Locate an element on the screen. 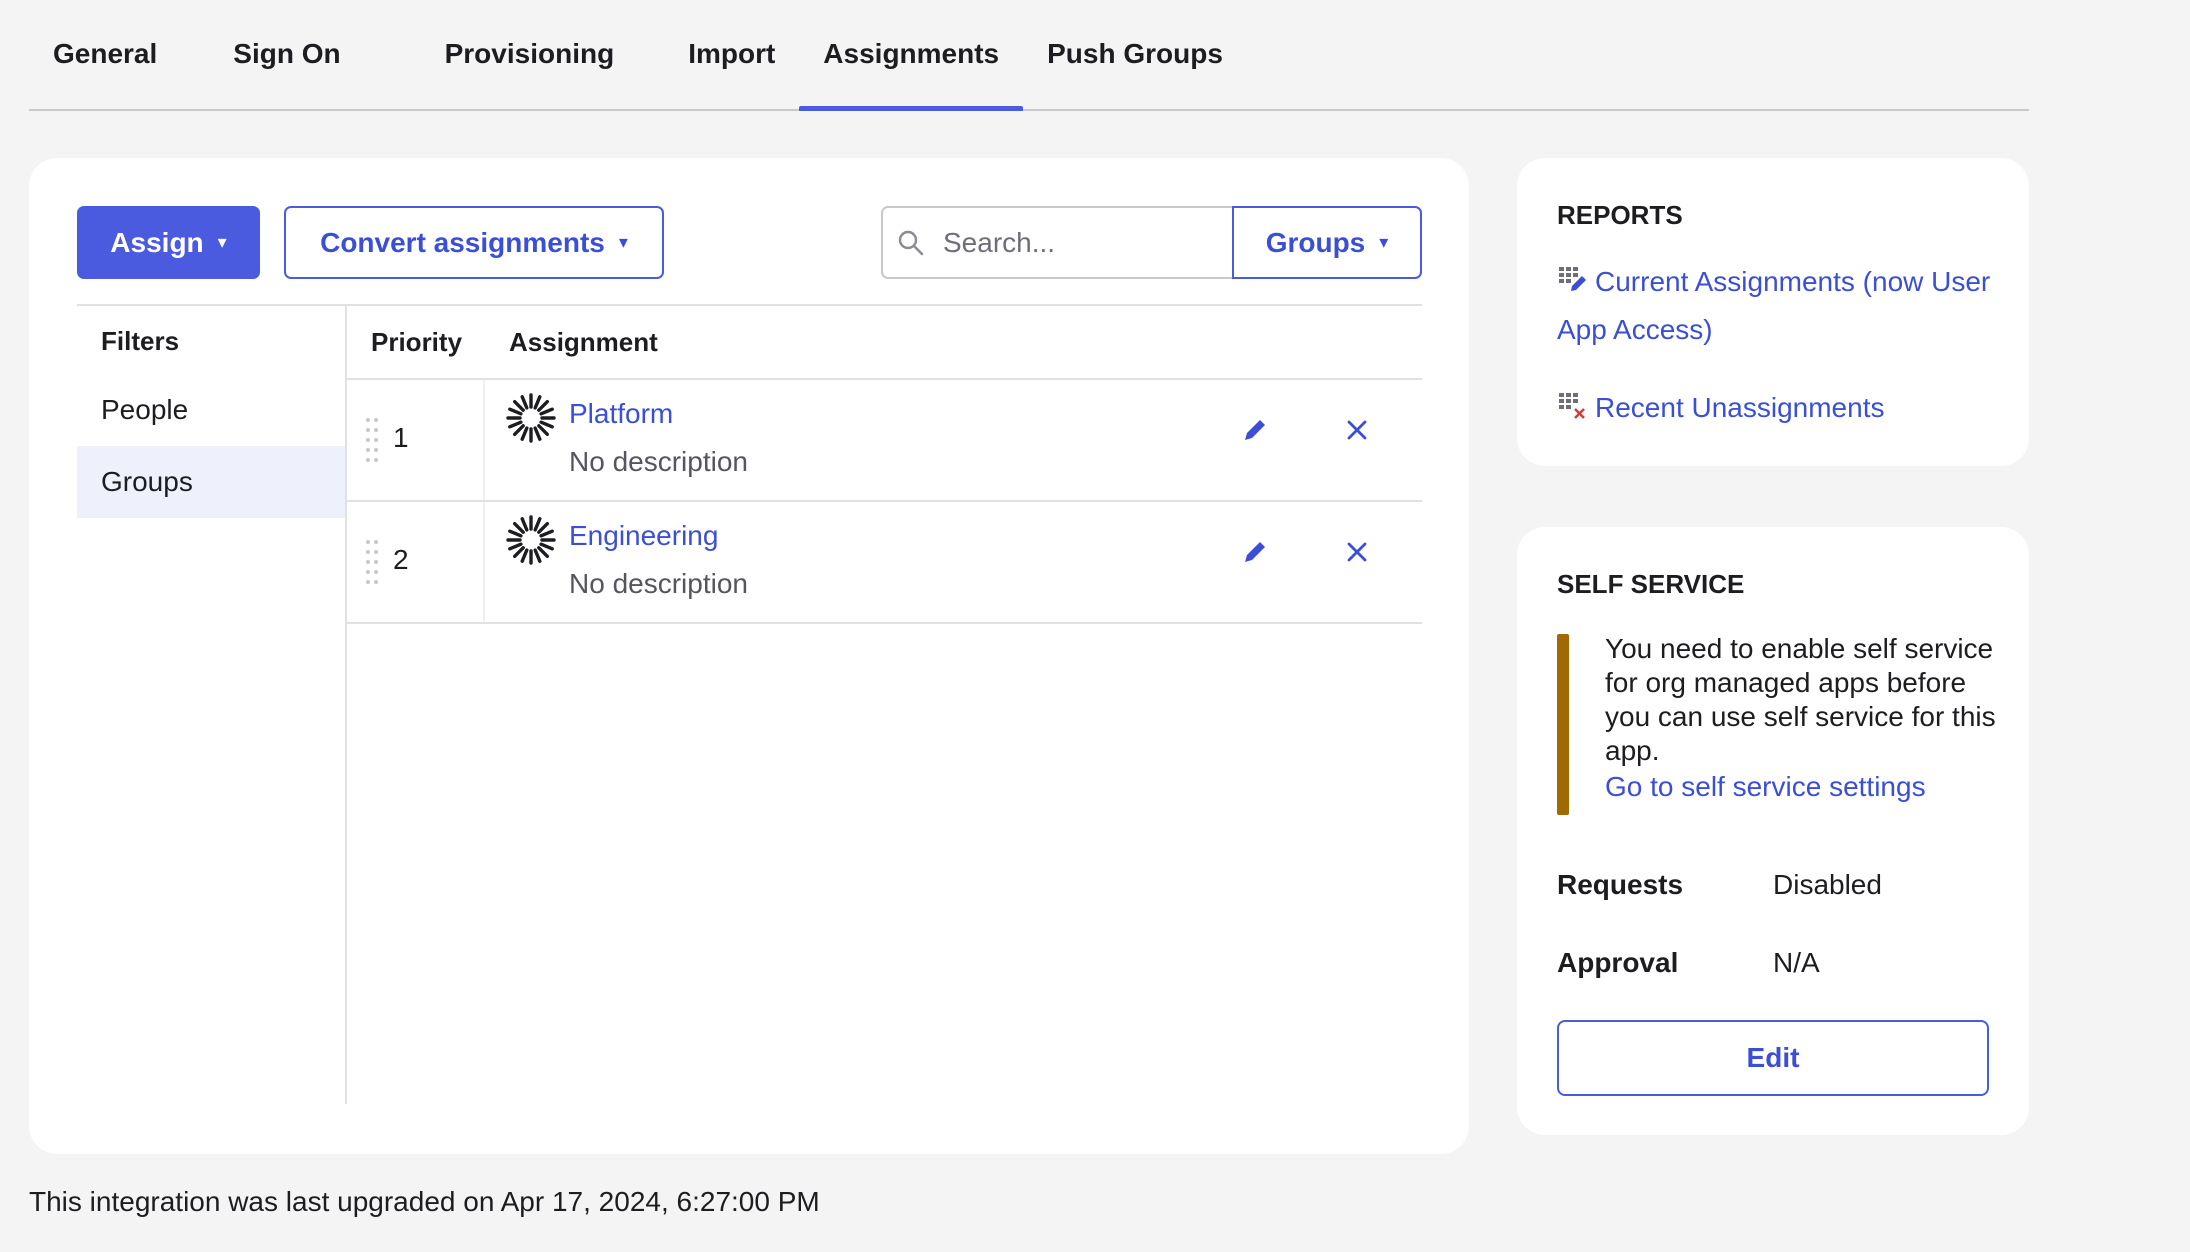 This screenshot has width=2190, height=1252. convert-assignments-button: Convert assignments ▾ is located at coordinates (474, 242).